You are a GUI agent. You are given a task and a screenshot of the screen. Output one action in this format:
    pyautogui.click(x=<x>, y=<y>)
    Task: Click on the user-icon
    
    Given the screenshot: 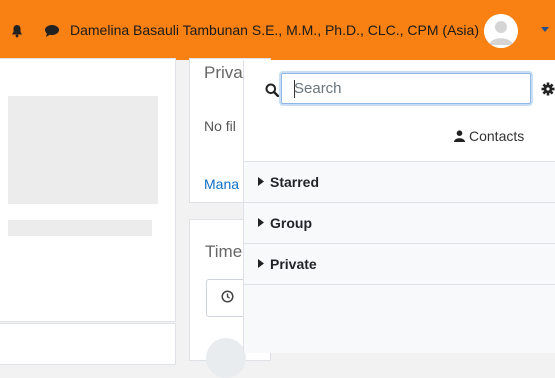 What is the action you would take?
    pyautogui.click(x=459, y=136)
    